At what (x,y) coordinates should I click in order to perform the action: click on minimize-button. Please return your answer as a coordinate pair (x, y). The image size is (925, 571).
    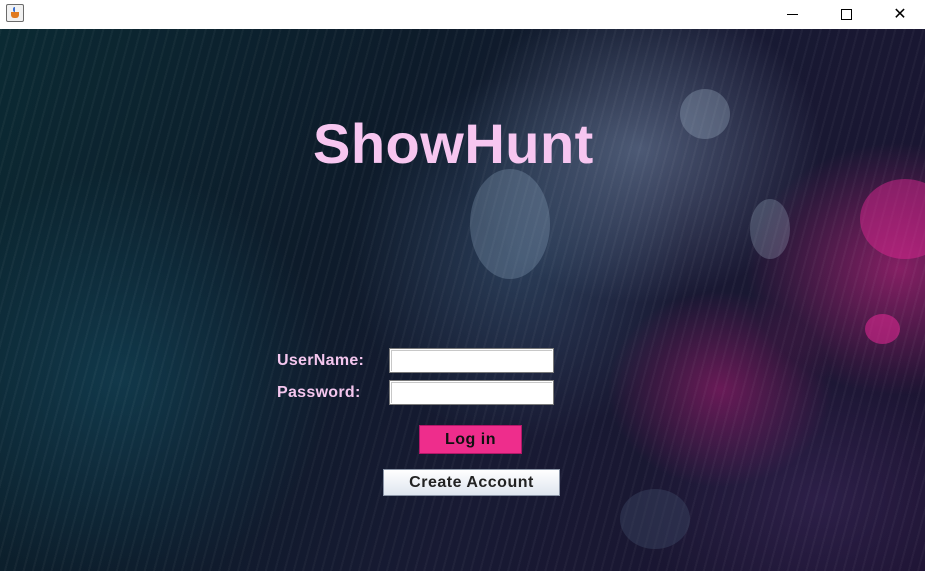
    Looking at the image, I should click on (792, 14).